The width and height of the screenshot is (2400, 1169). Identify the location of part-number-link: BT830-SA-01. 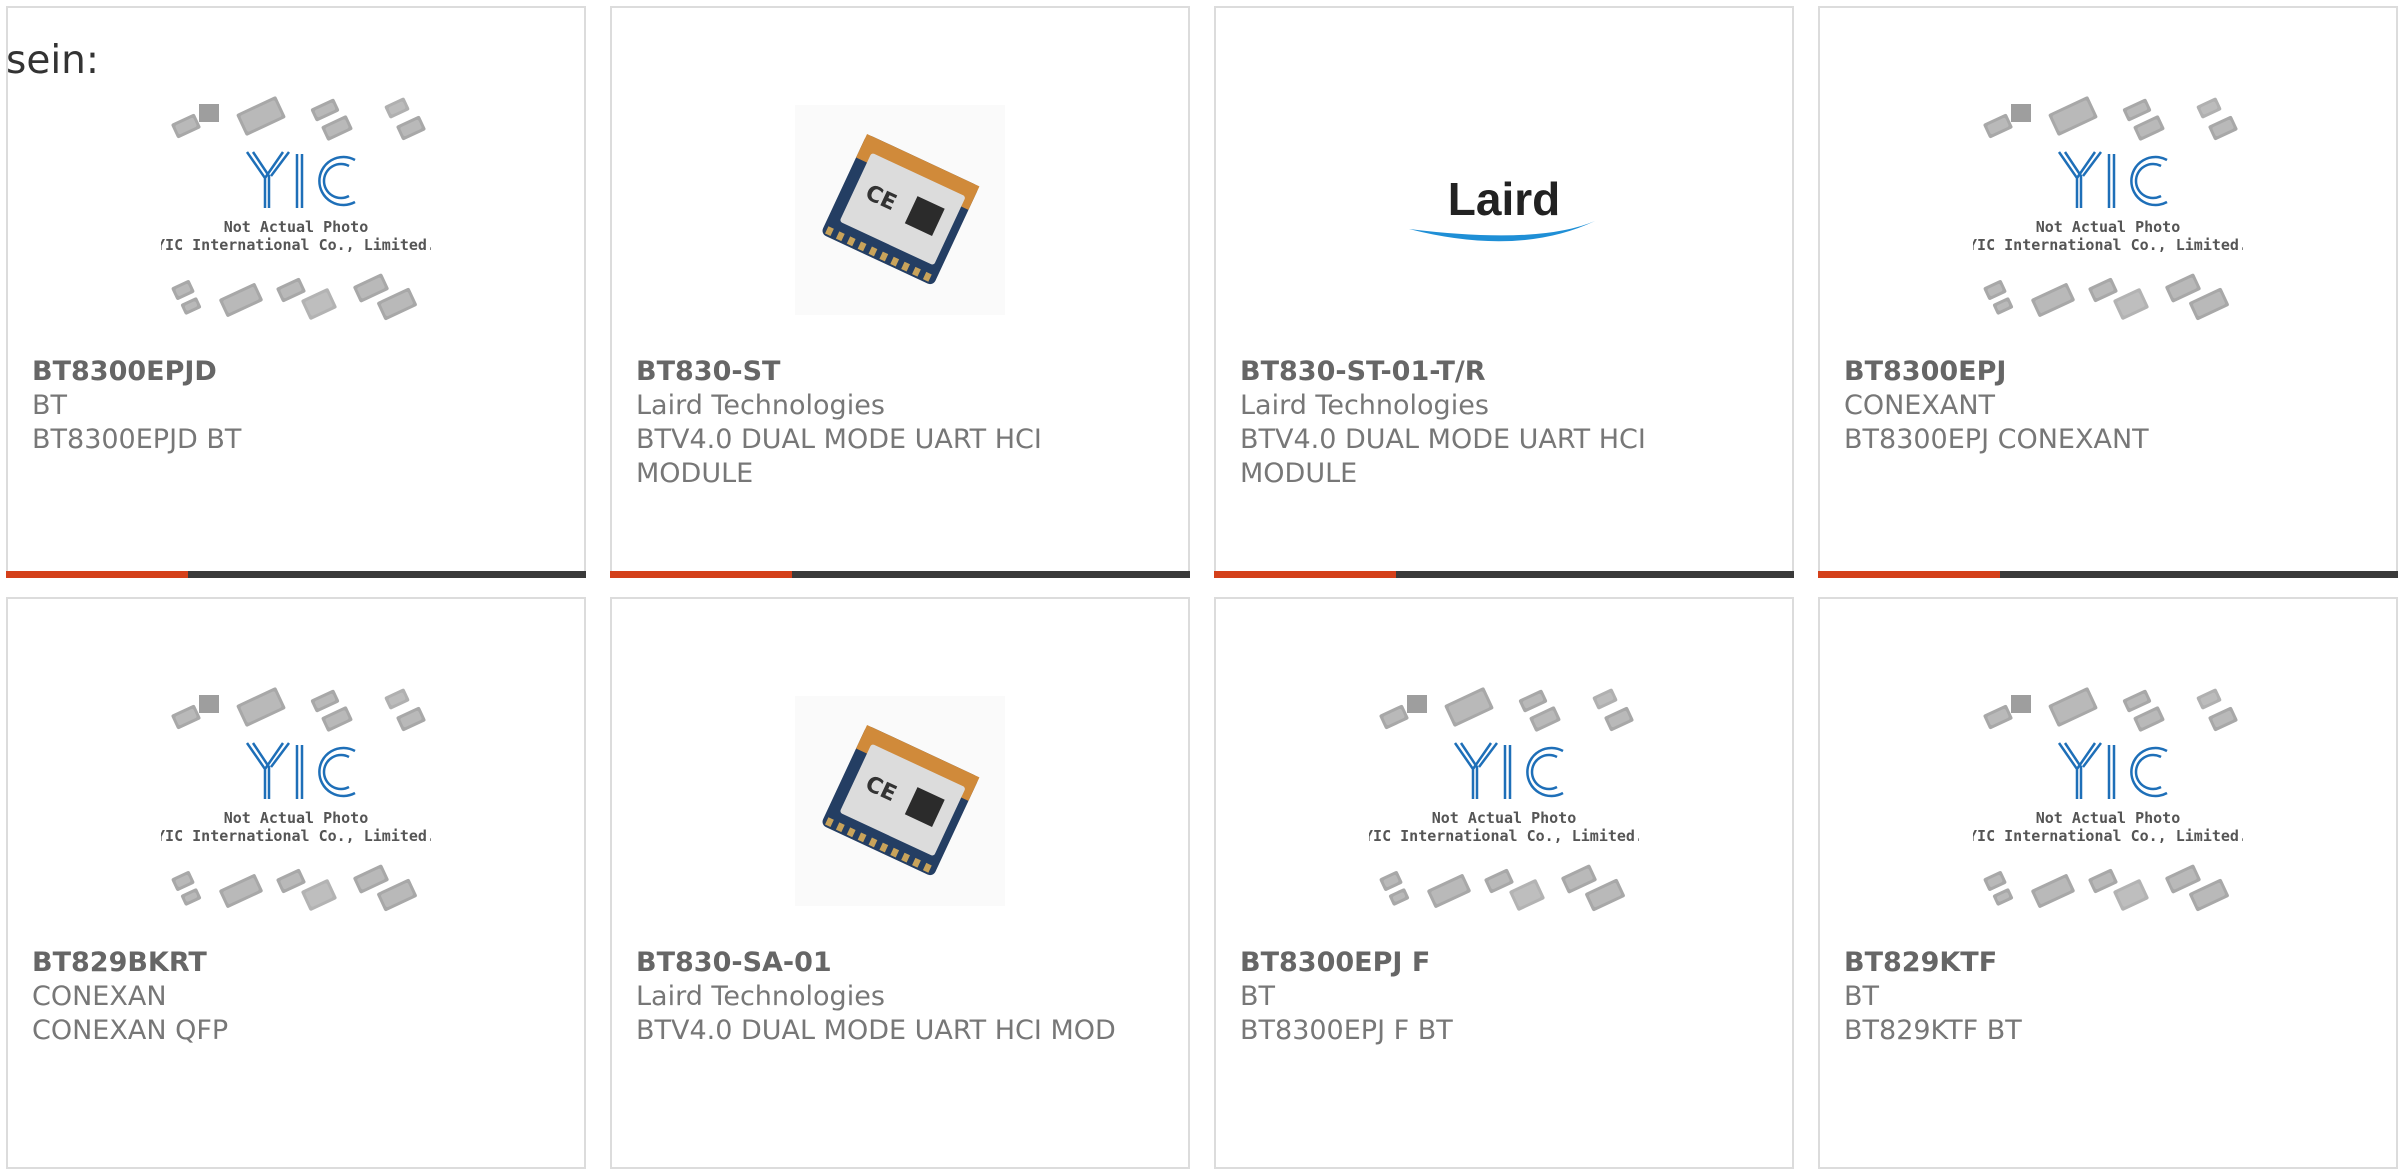
(900, 963).